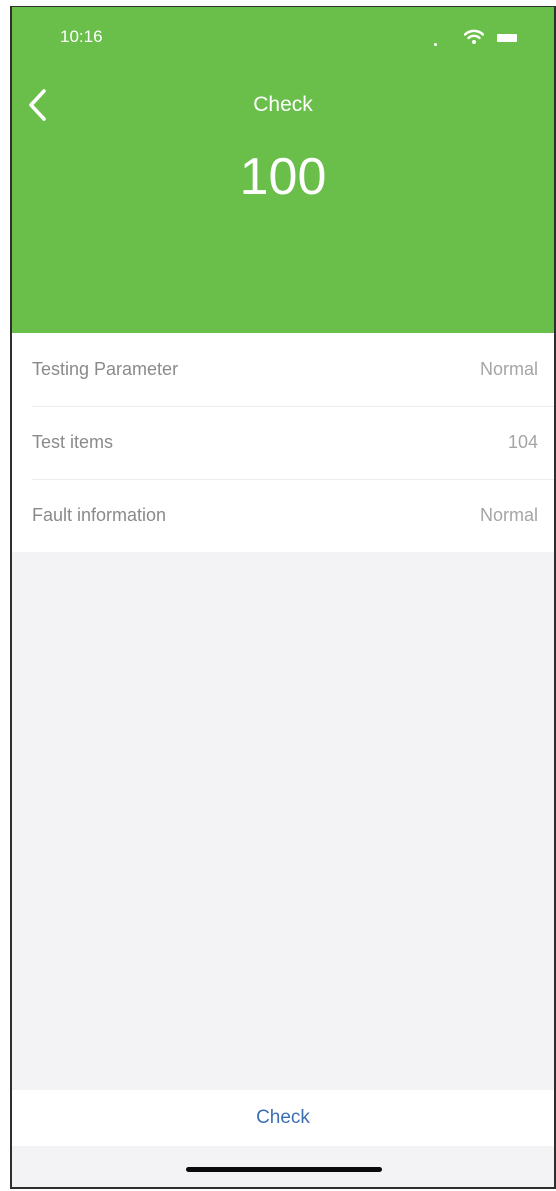  Describe the element at coordinates (81, 36) in the screenshot. I see `status-time: 10:16` at that location.